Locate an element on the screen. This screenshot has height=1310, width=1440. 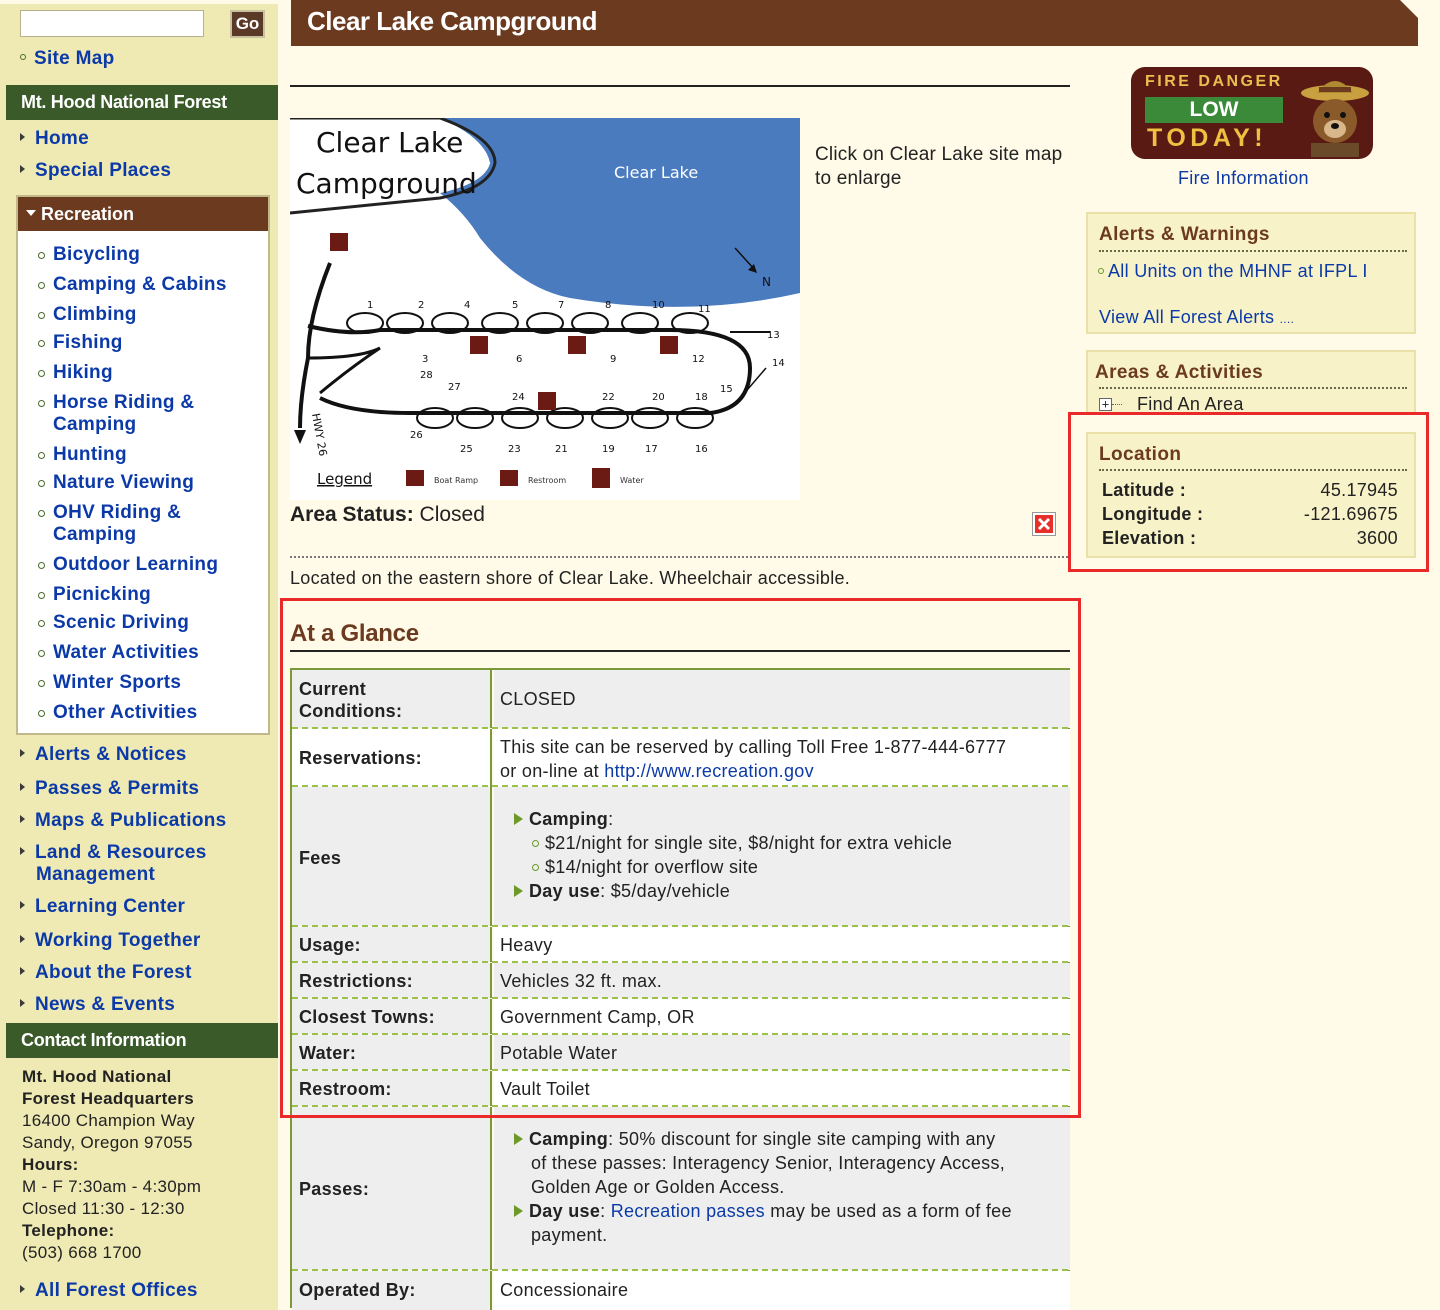
sidebar-item-alerts: Alerts & Notices is located at coordinates (103, 755).